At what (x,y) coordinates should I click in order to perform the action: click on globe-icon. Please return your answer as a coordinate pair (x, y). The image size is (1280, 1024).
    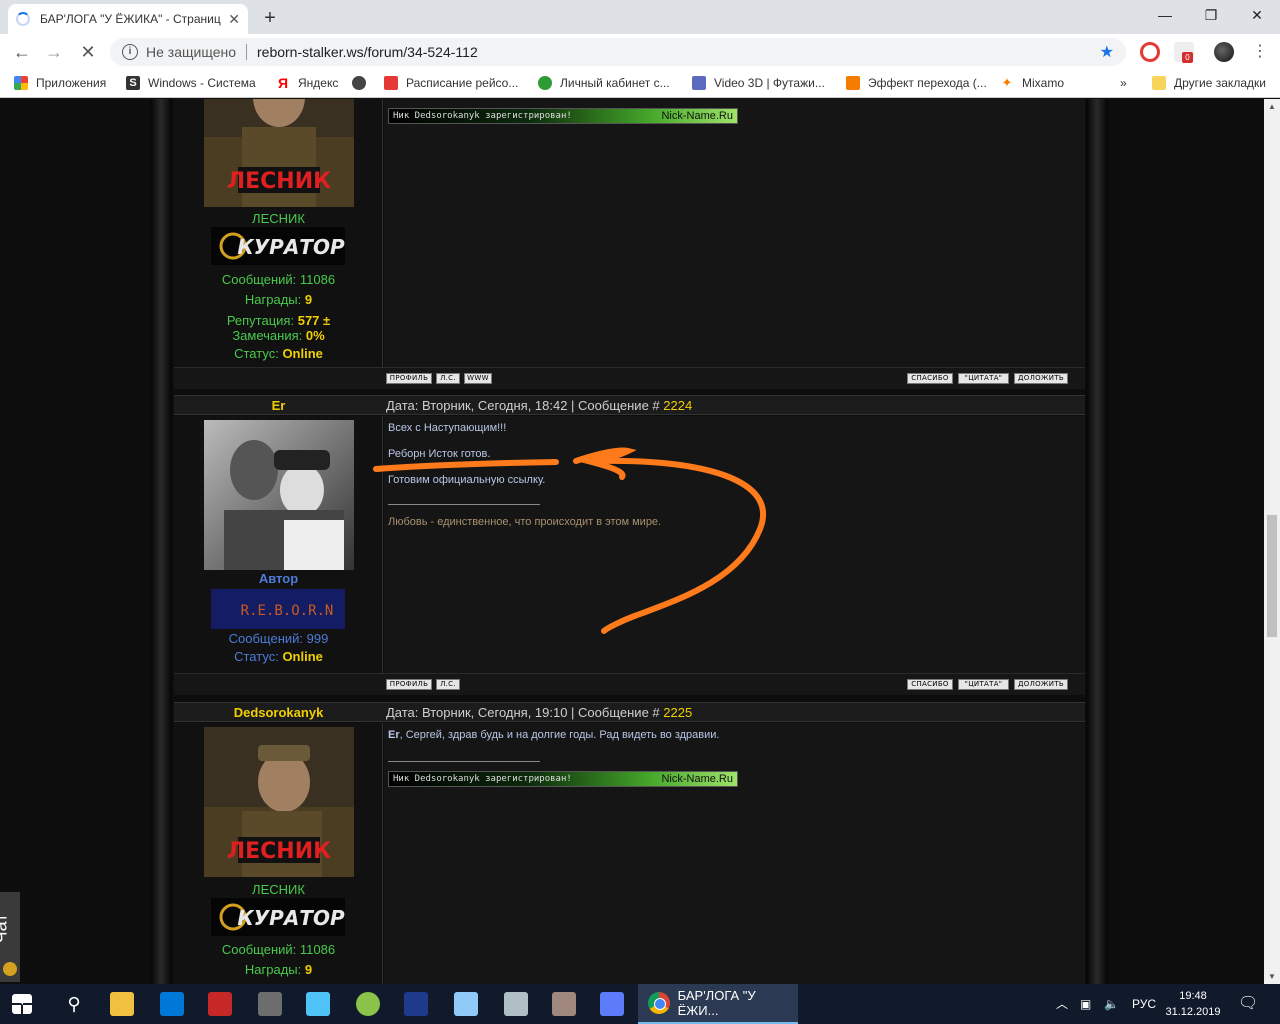
    Looking at the image, I should click on (359, 83).